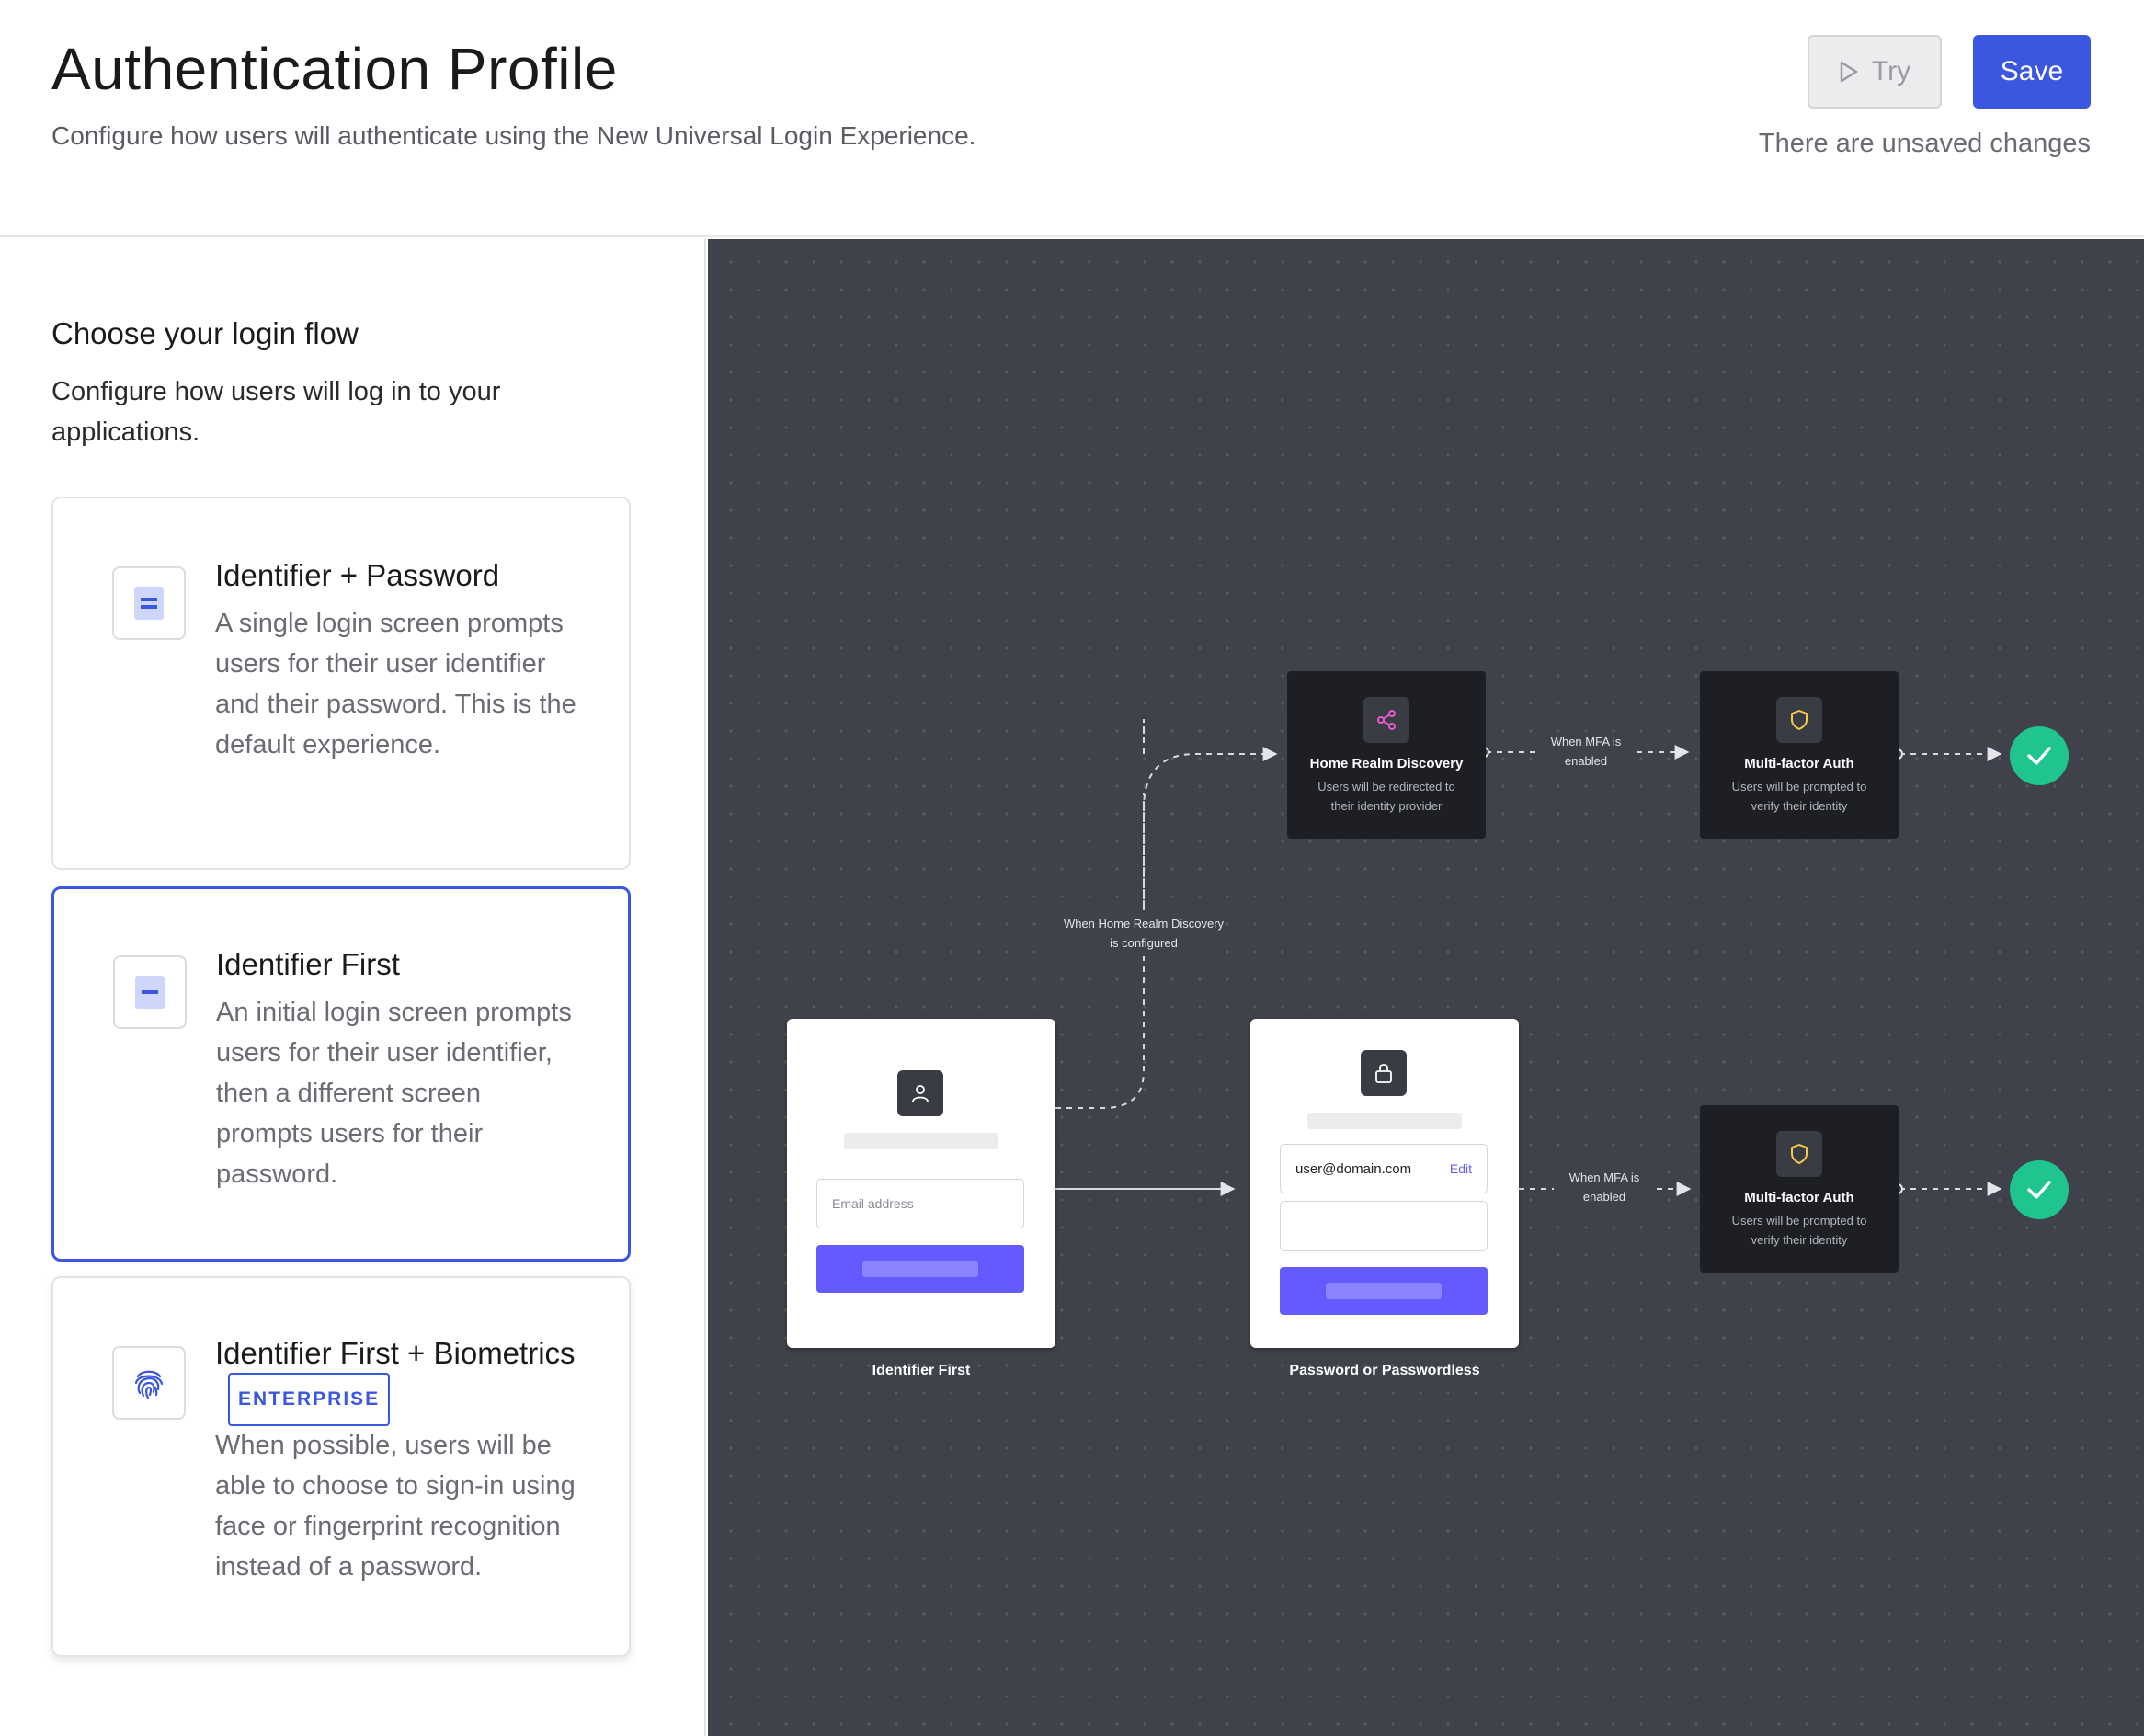 This screenshot has width=2144, height=1736. Describe the element at coordinates (1353, 1168) in the screenshot. I see `email-value: user@domain.com` at that location.